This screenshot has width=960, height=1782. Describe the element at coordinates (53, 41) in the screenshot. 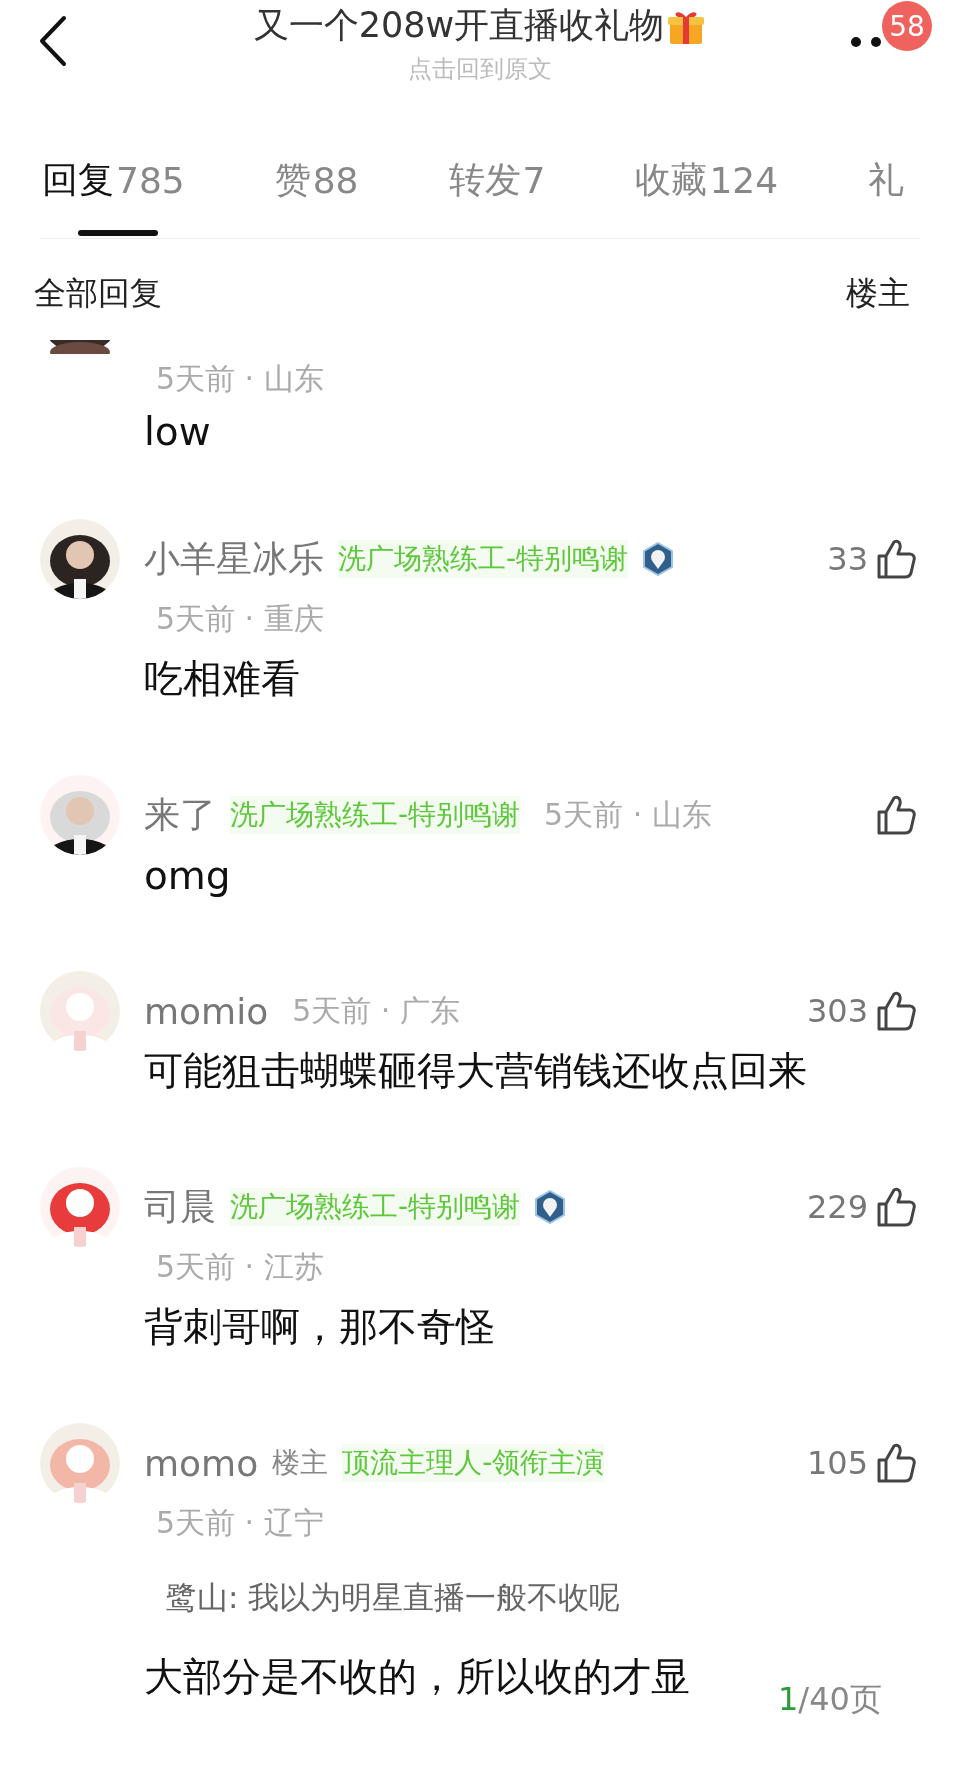

I see `back-icon` at that location.